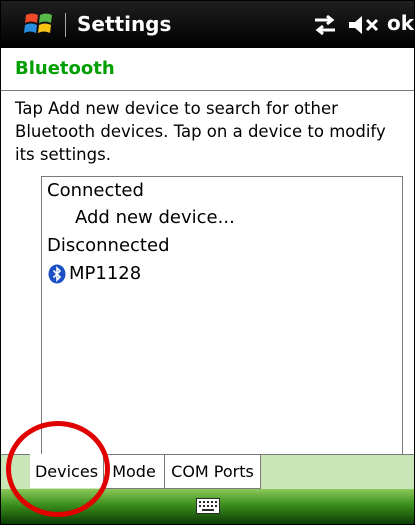  I want to click on device-item: MP1128, so click(105, 273).